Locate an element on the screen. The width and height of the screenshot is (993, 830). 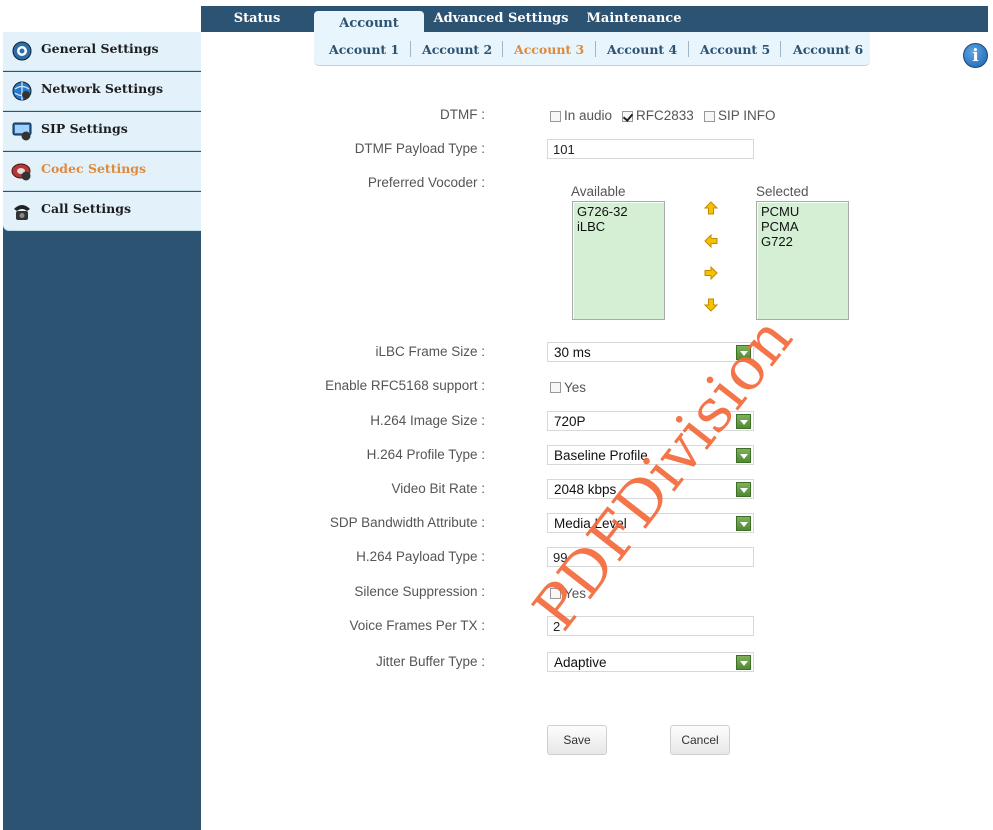
subtab-account-6: Account 6 is located at coordinates (828, 49).